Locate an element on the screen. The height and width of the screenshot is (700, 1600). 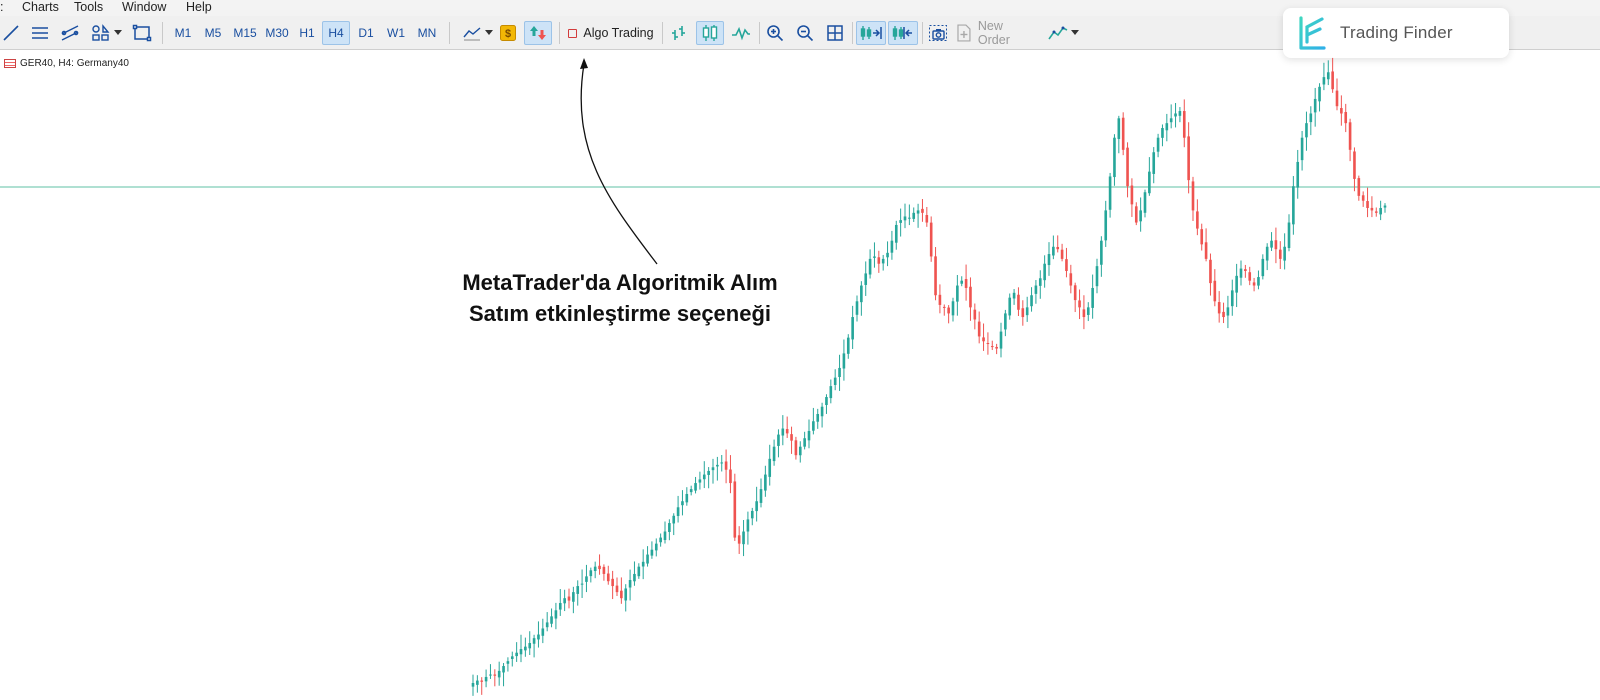
zoom-out-button is located at coordinates (805, 33).